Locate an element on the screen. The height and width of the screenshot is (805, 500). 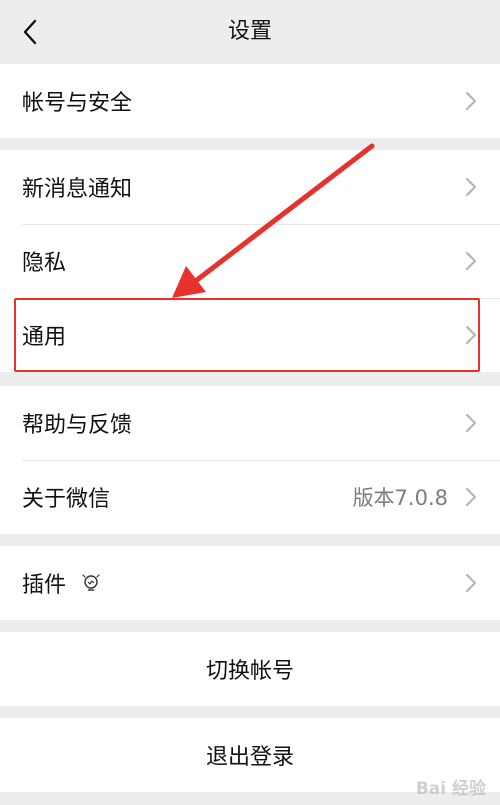
logout-label: 退出登录 is located at coordinates (249, 757).